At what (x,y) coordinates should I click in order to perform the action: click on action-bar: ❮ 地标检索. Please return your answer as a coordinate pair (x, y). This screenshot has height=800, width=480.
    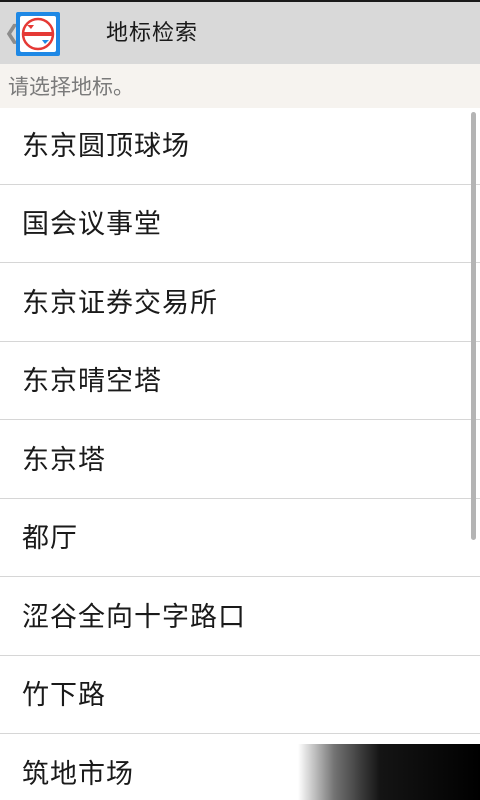
    Looking at the image, I should click on (240, 33).